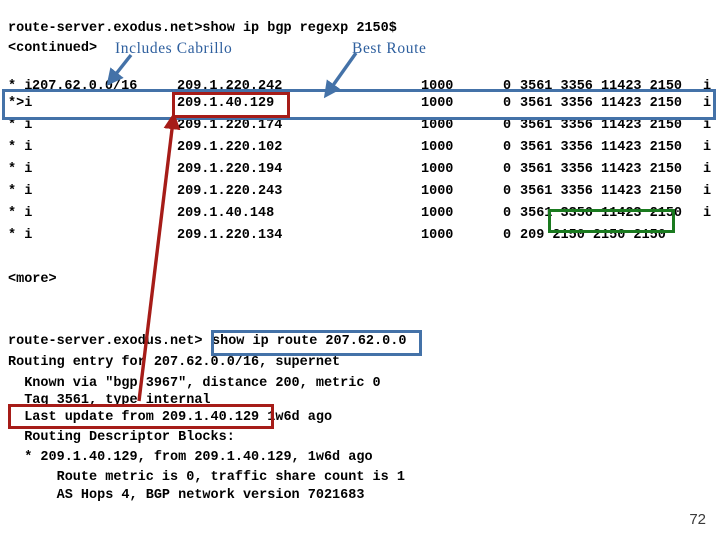 Image resolution: width=720 pixels, height=540 pixels. What do you see at coordinates (230, 191) in the screenshot?
I see `bgp-row-next-hop: 209.1.220.243` at bounding box center [230, 191].